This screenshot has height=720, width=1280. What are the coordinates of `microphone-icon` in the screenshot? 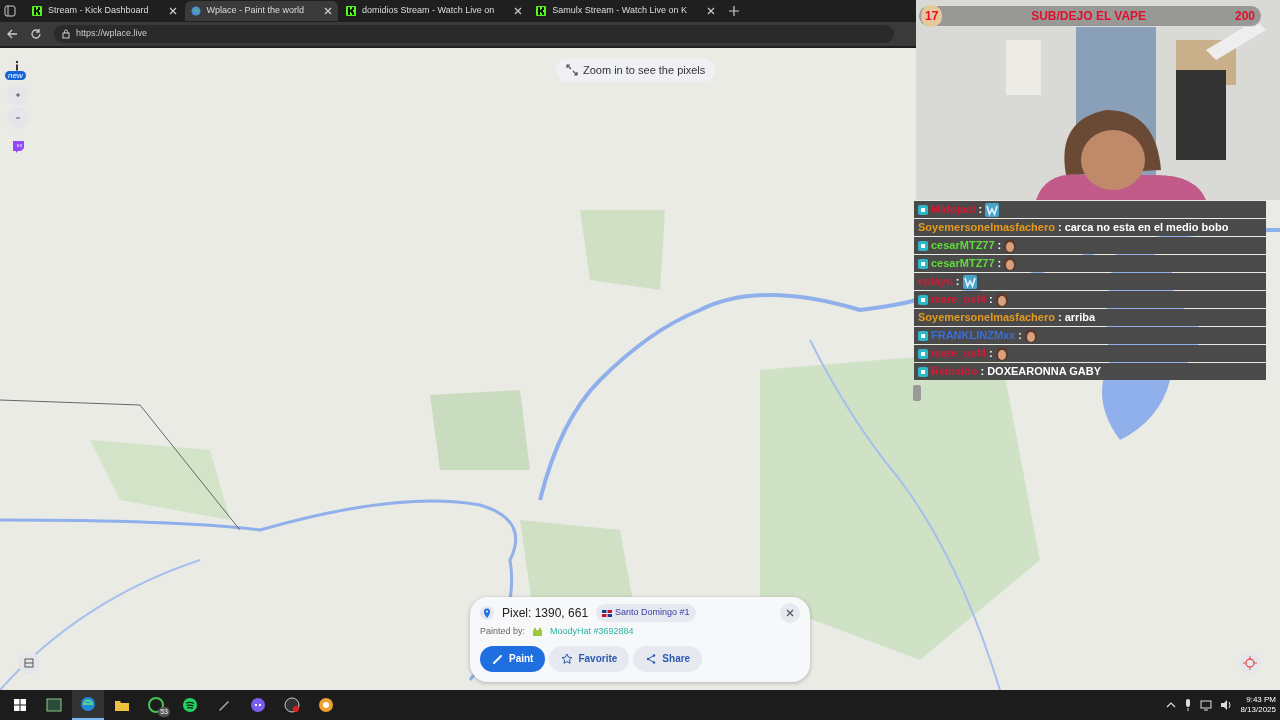 It's located at (1188, 705).